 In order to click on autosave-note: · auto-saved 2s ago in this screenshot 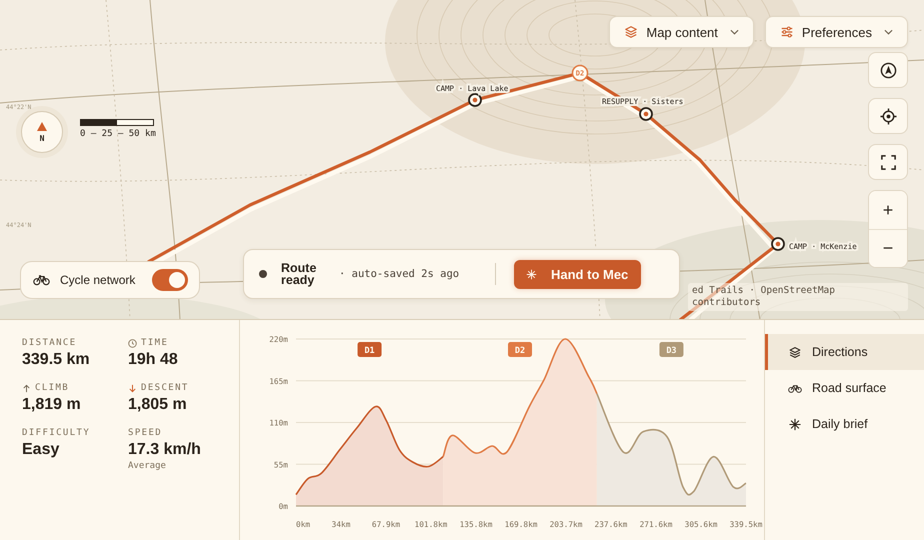, I will do `click(399, 274)`.